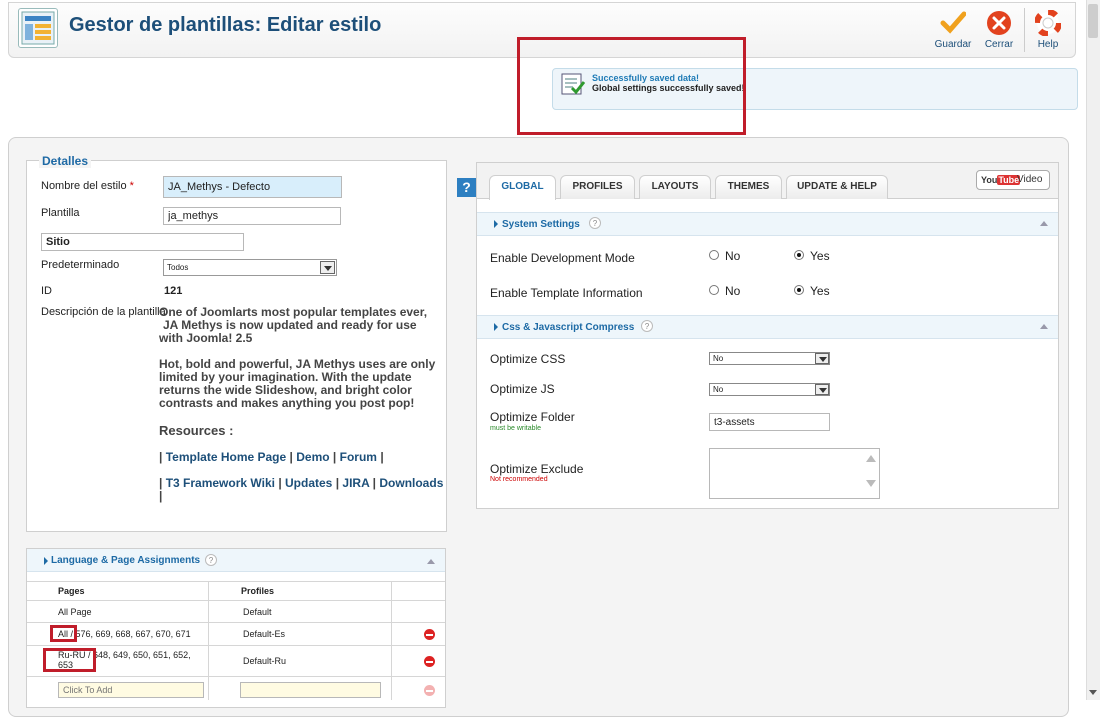 The image size is (1100, 717). What do you see at coordinates (178, 267) in the screenshot?
I see `default-select-value: Todos` at bounding box center [178, 267].